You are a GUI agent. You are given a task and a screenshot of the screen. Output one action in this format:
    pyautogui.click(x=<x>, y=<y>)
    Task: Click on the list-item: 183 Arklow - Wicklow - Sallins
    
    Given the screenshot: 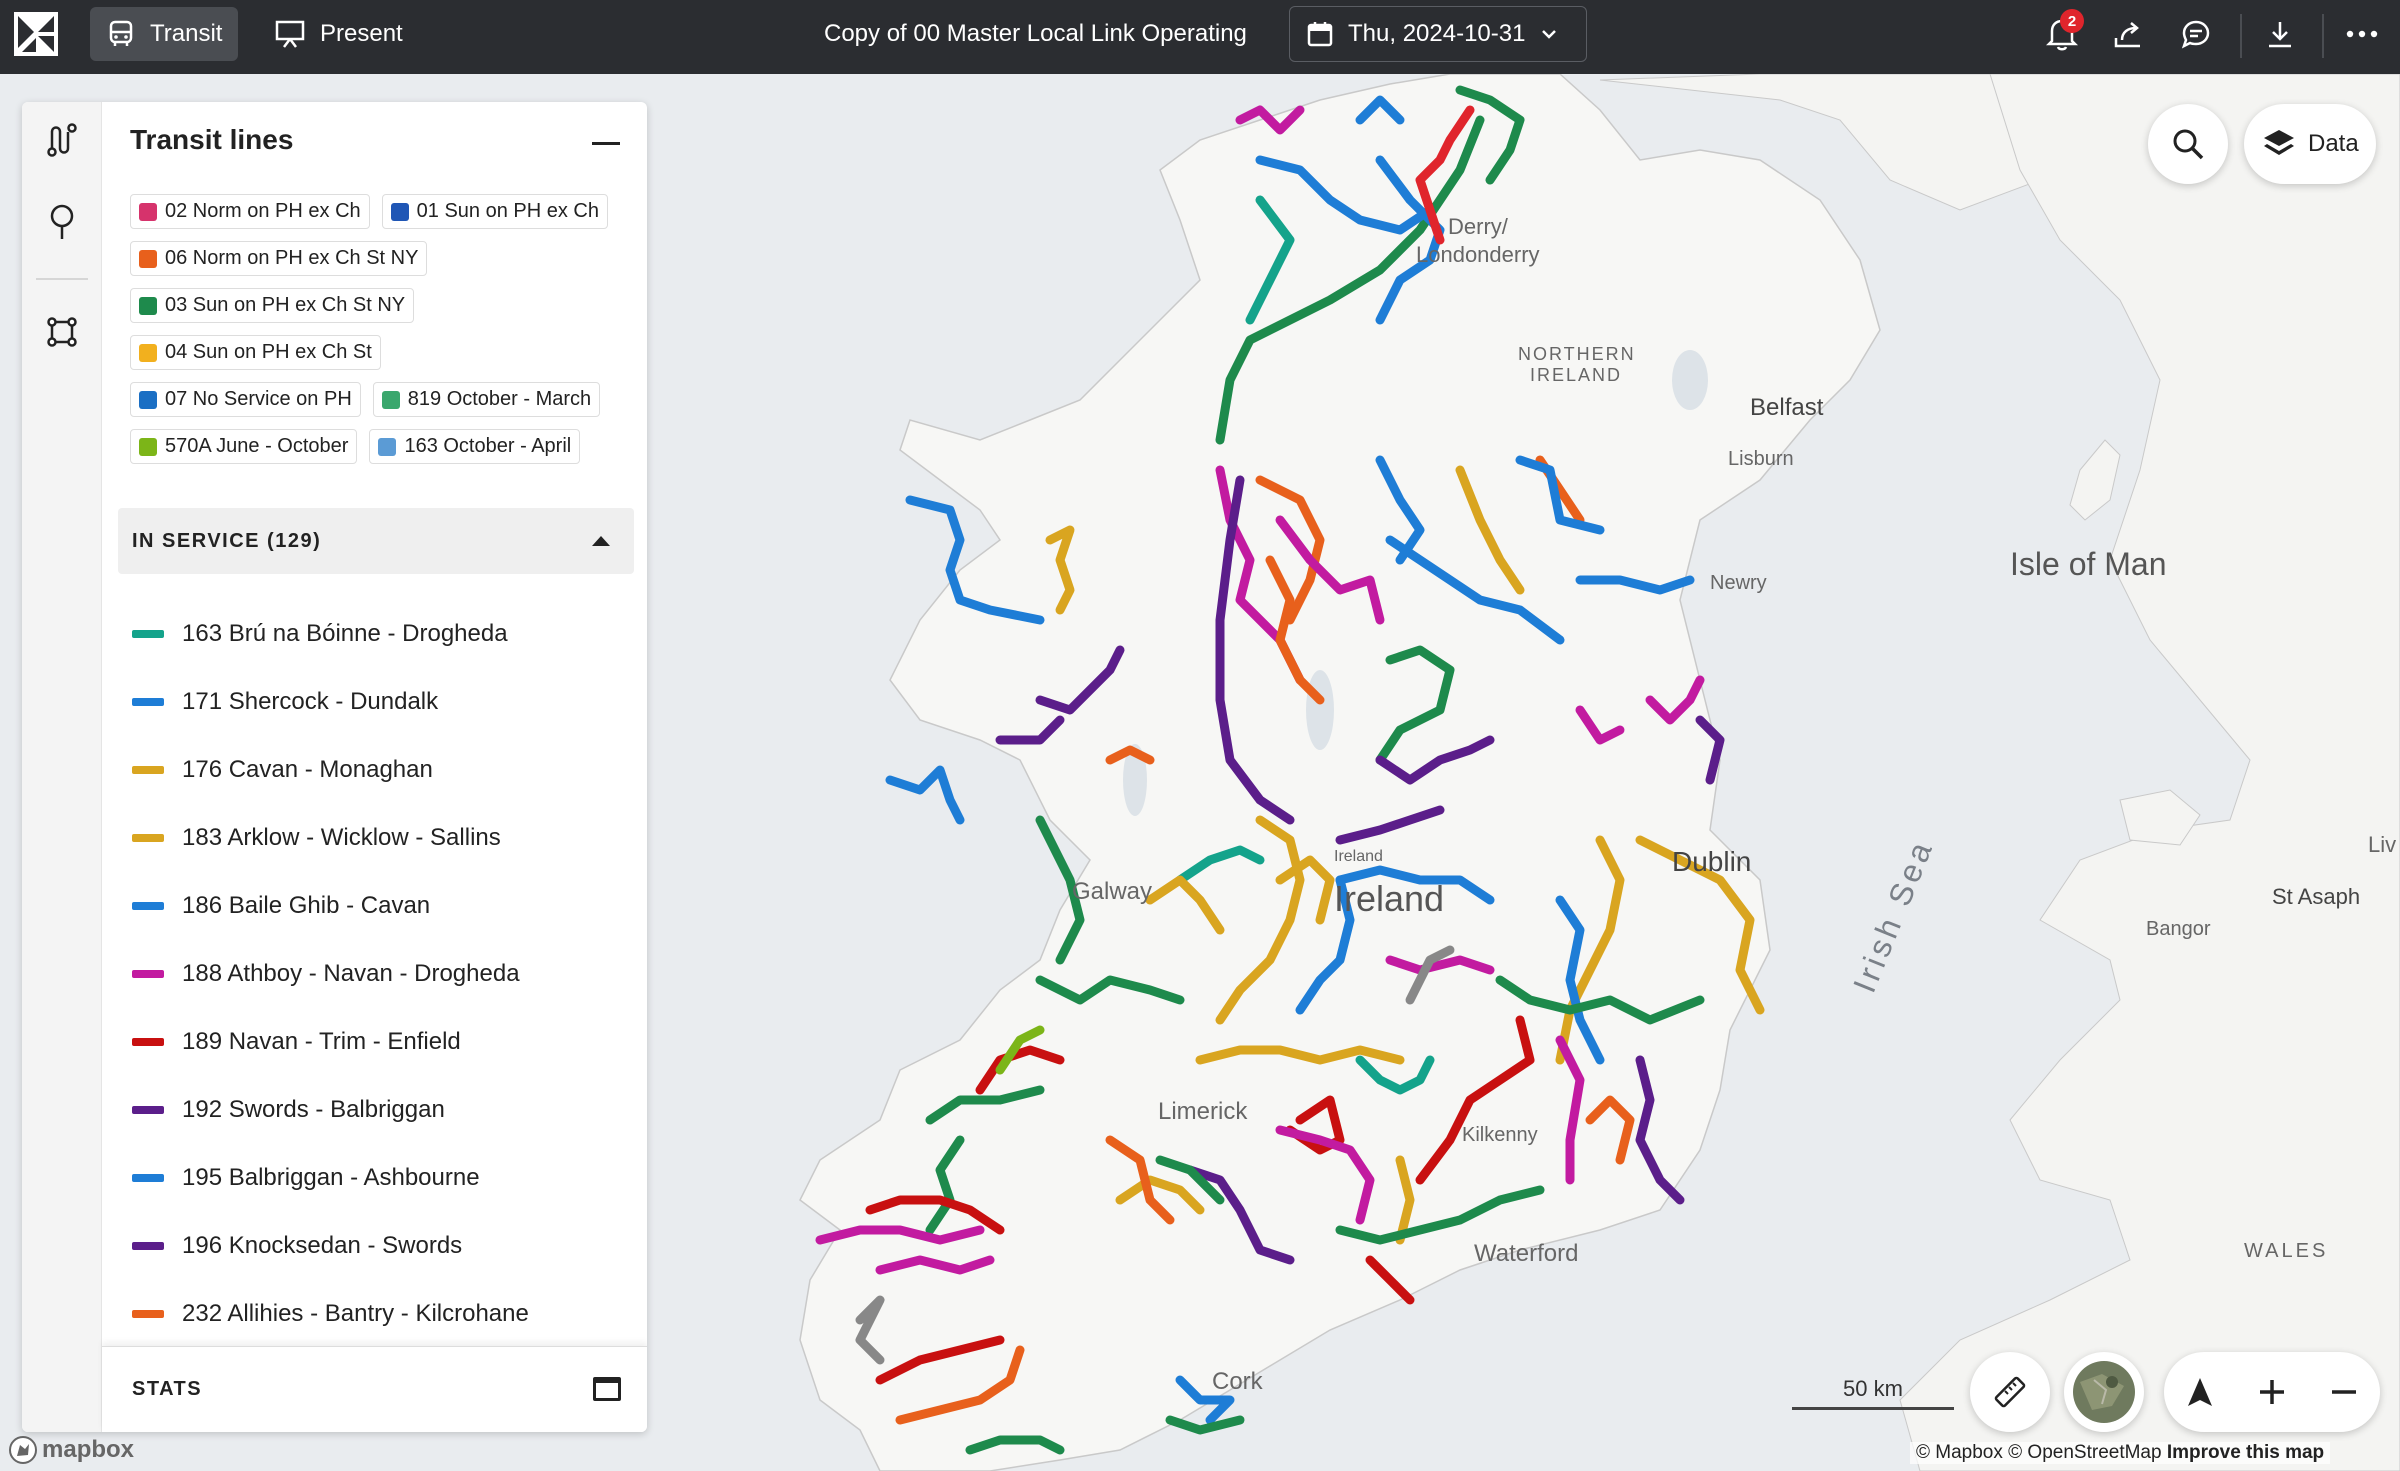 What is the action you would take?
    pyautogui.click(x=382, y=838)
    